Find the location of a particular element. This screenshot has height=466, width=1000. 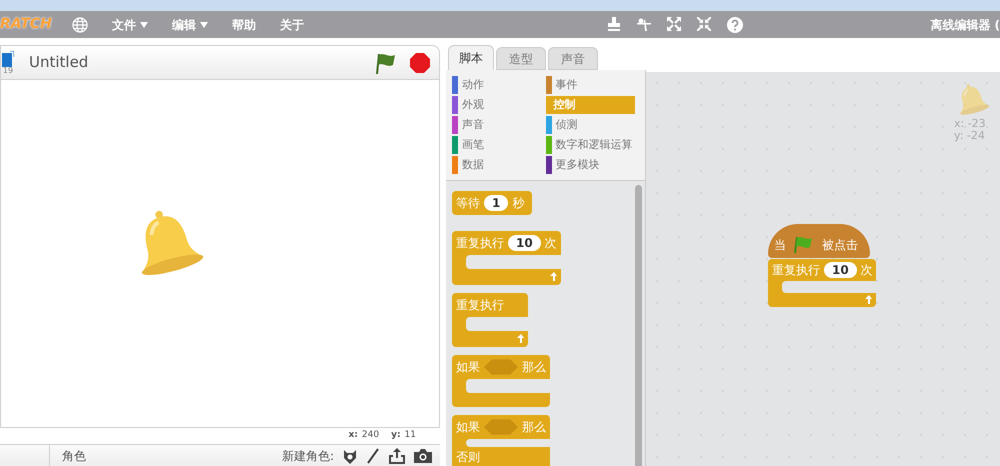

scrollbar is located at coordinates (638, 325).